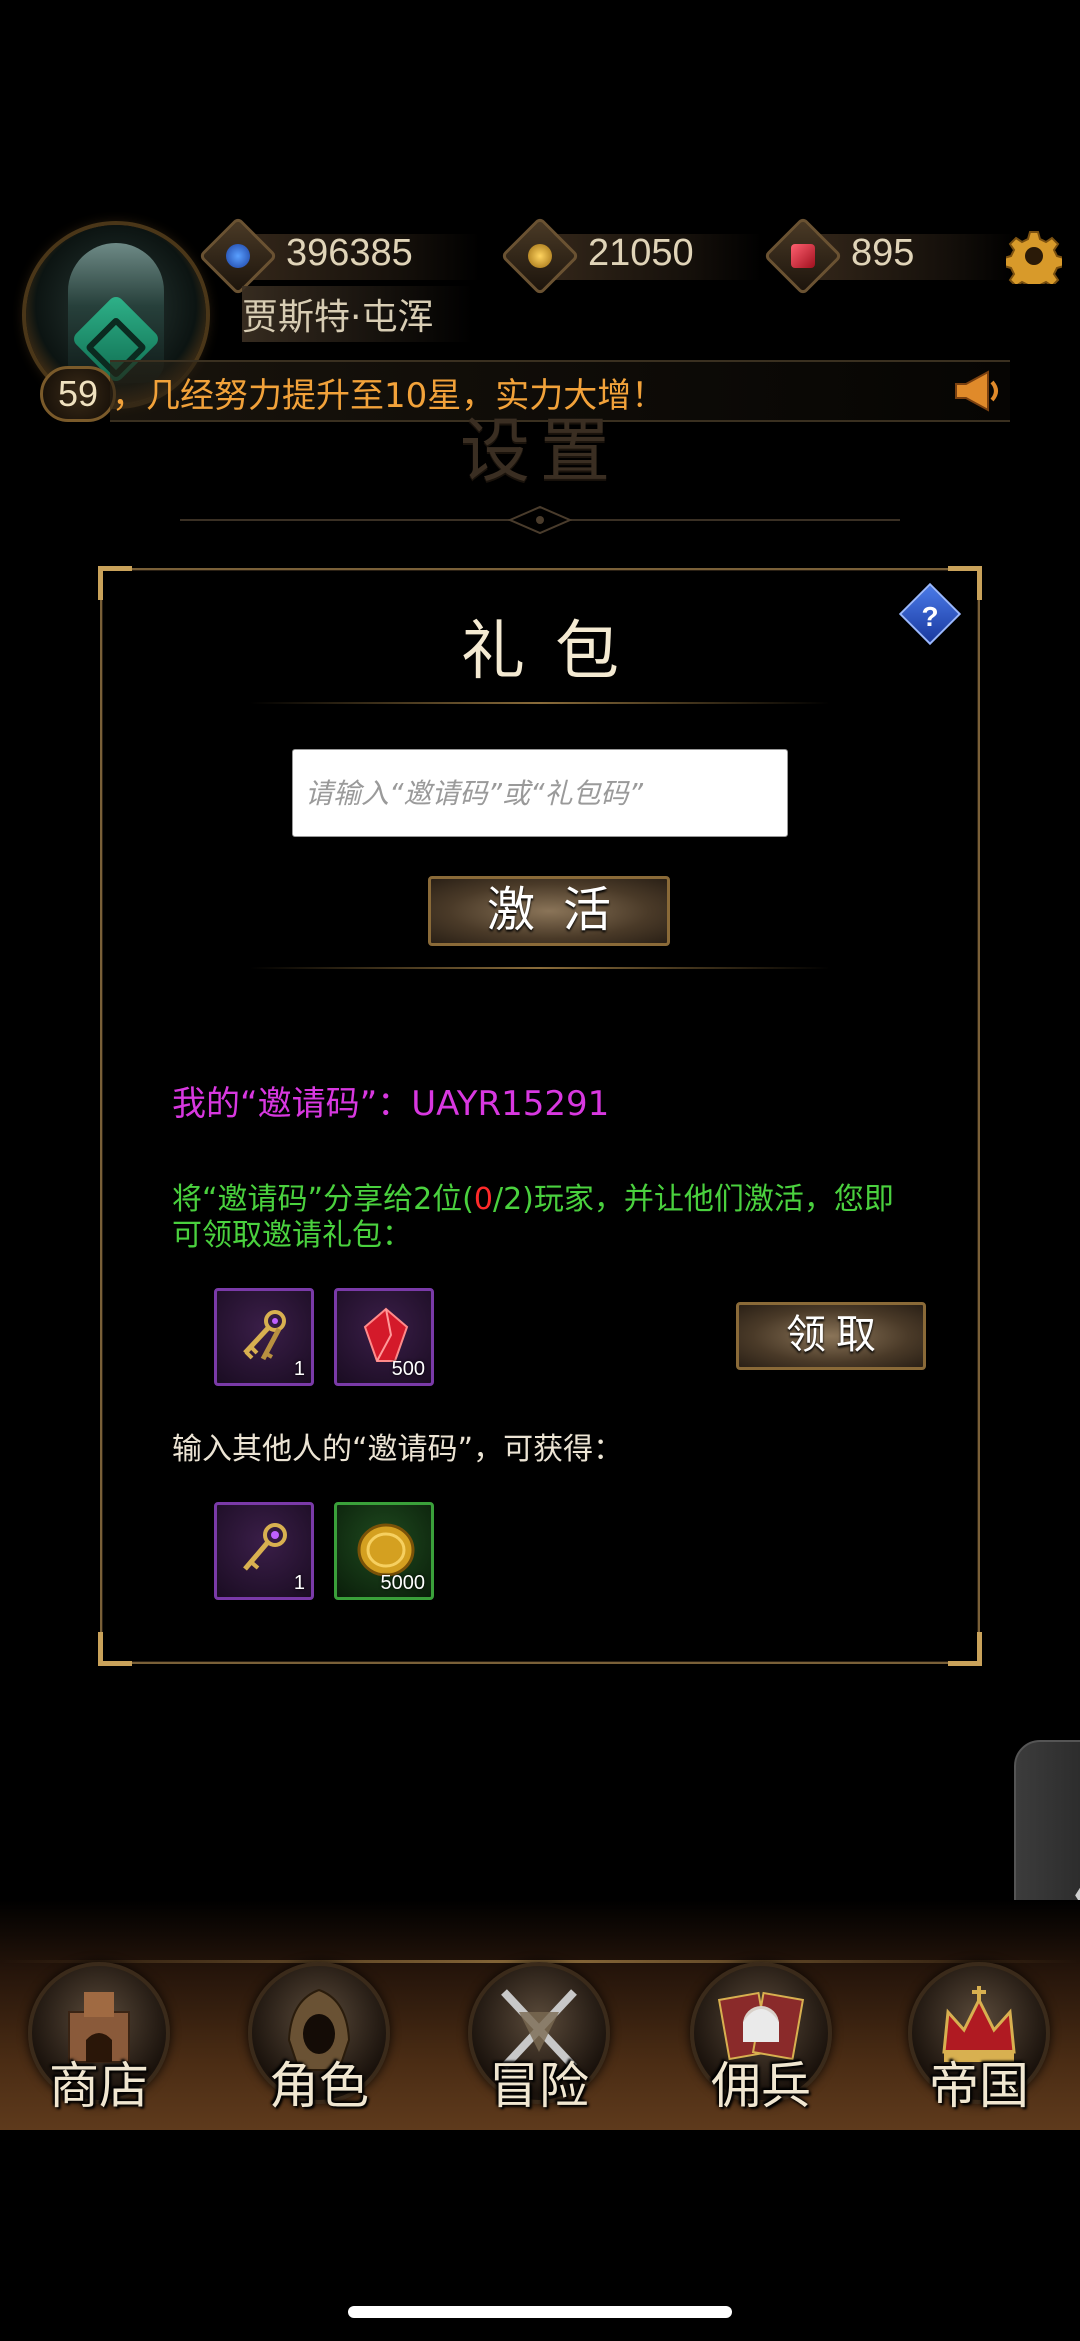 The image size is (1080, 2341). I want to click on red-gem-icon, so click(803, 256).